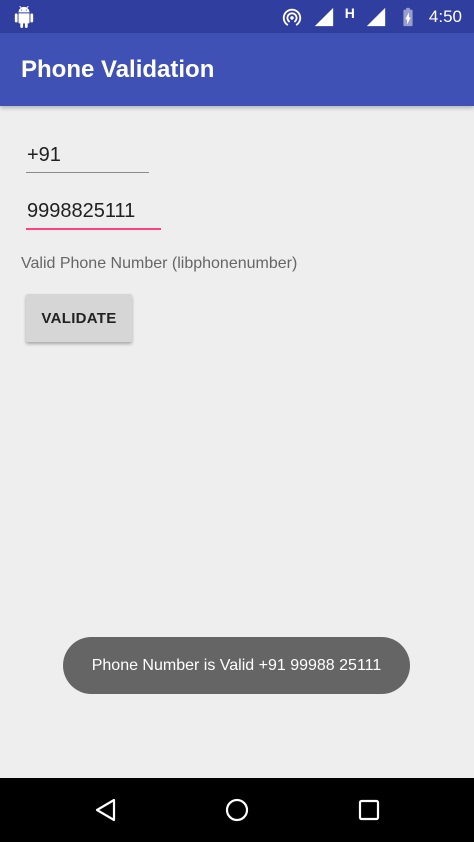 The image size is (474, 842). What do you see at coordinates (369, 810) in the screenshot?
I see `recents-icon` at bounding box center [369, 810].